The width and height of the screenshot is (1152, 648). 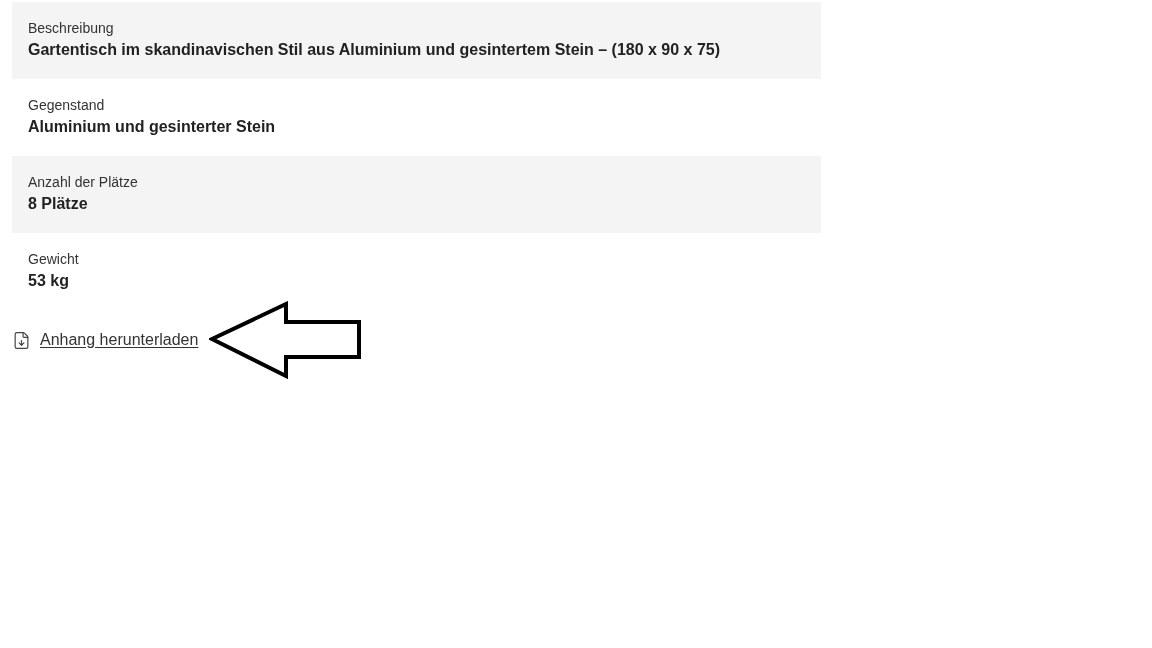 What do you see at coordinates (48, 281) in the screenshot?
I see `detail-value: 53 kg` at bounding box center [48, 281].